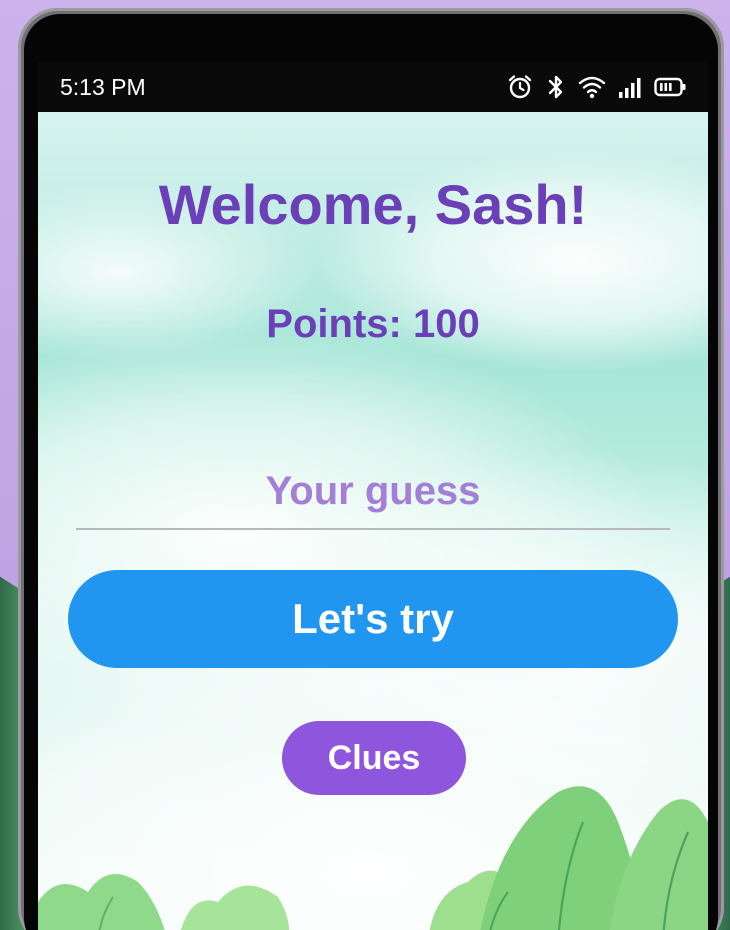  I want to click on try-button: Let's try, so click(373, 619).